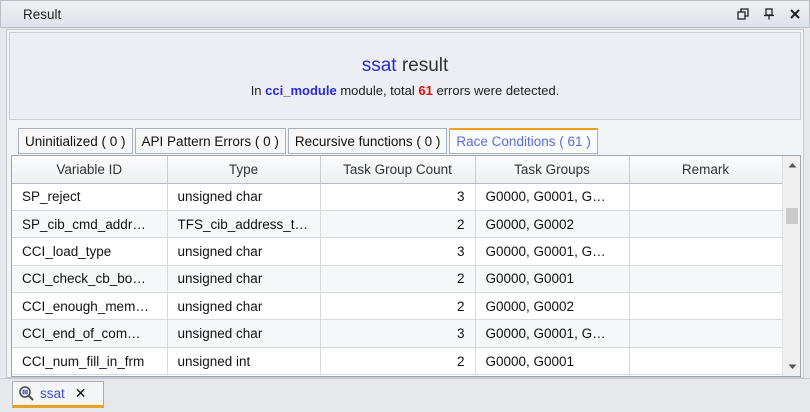 The image size is (810, 412). What do you see at coordinates (743, 14) in the screenshot?
I see `restore-icon` at bounding box center [743, 14].